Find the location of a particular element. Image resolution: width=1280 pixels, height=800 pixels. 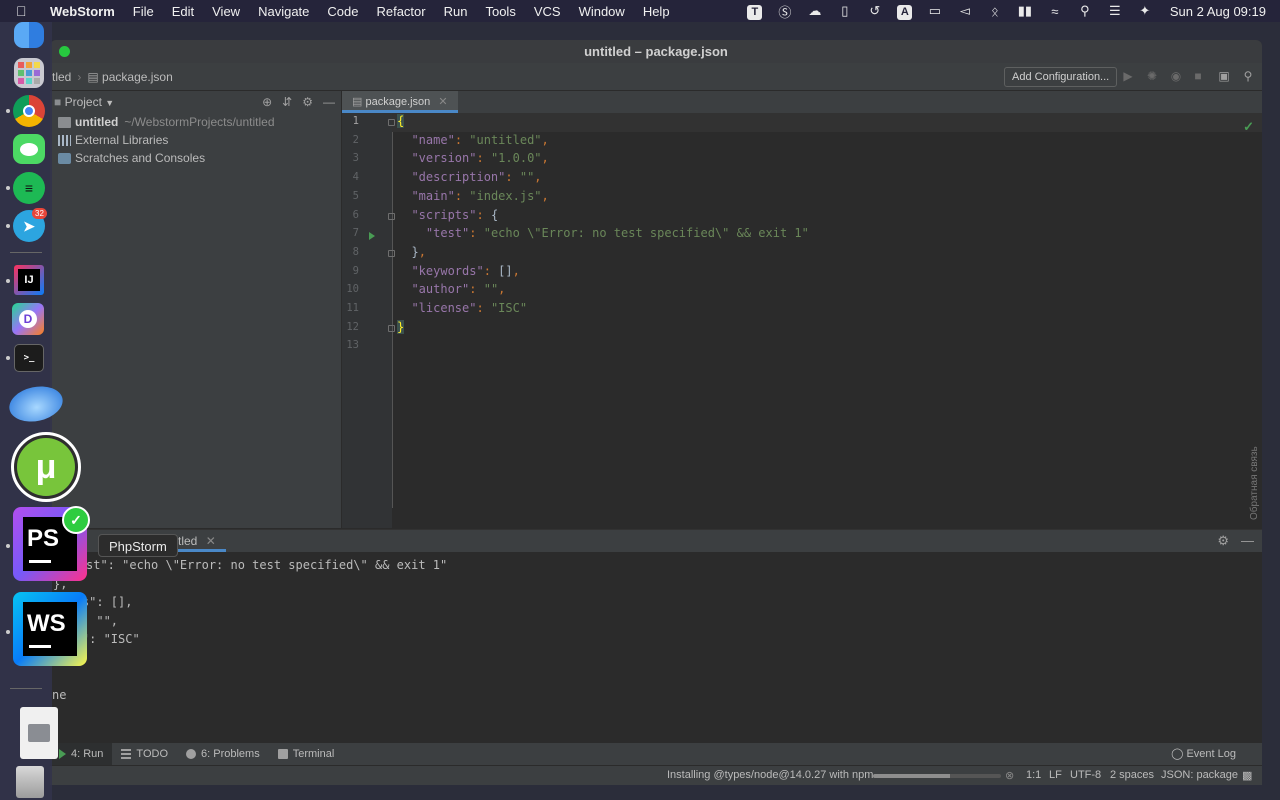

window-zoom-button is located at coordinates (64, 51).